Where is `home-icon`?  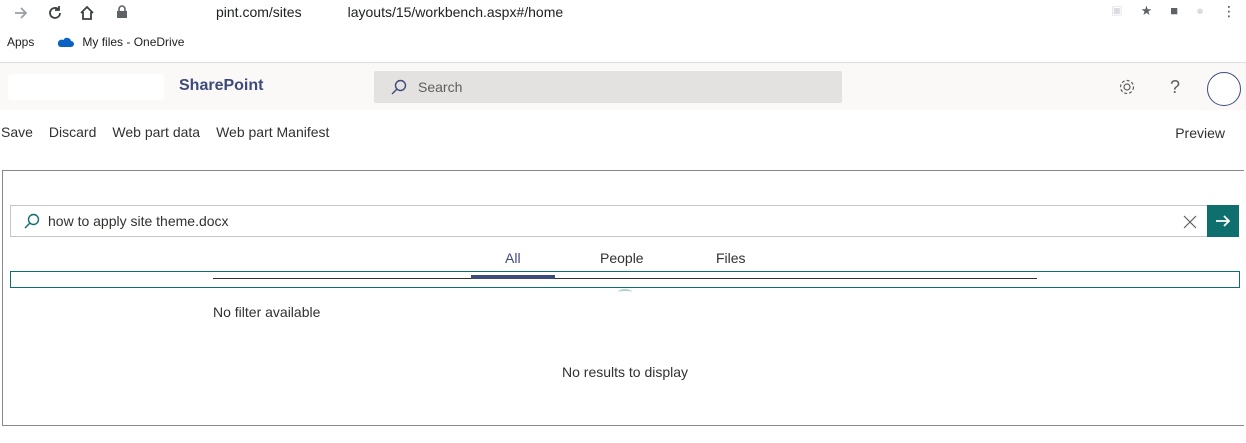 home-icon is located at coordinates (87, 12).